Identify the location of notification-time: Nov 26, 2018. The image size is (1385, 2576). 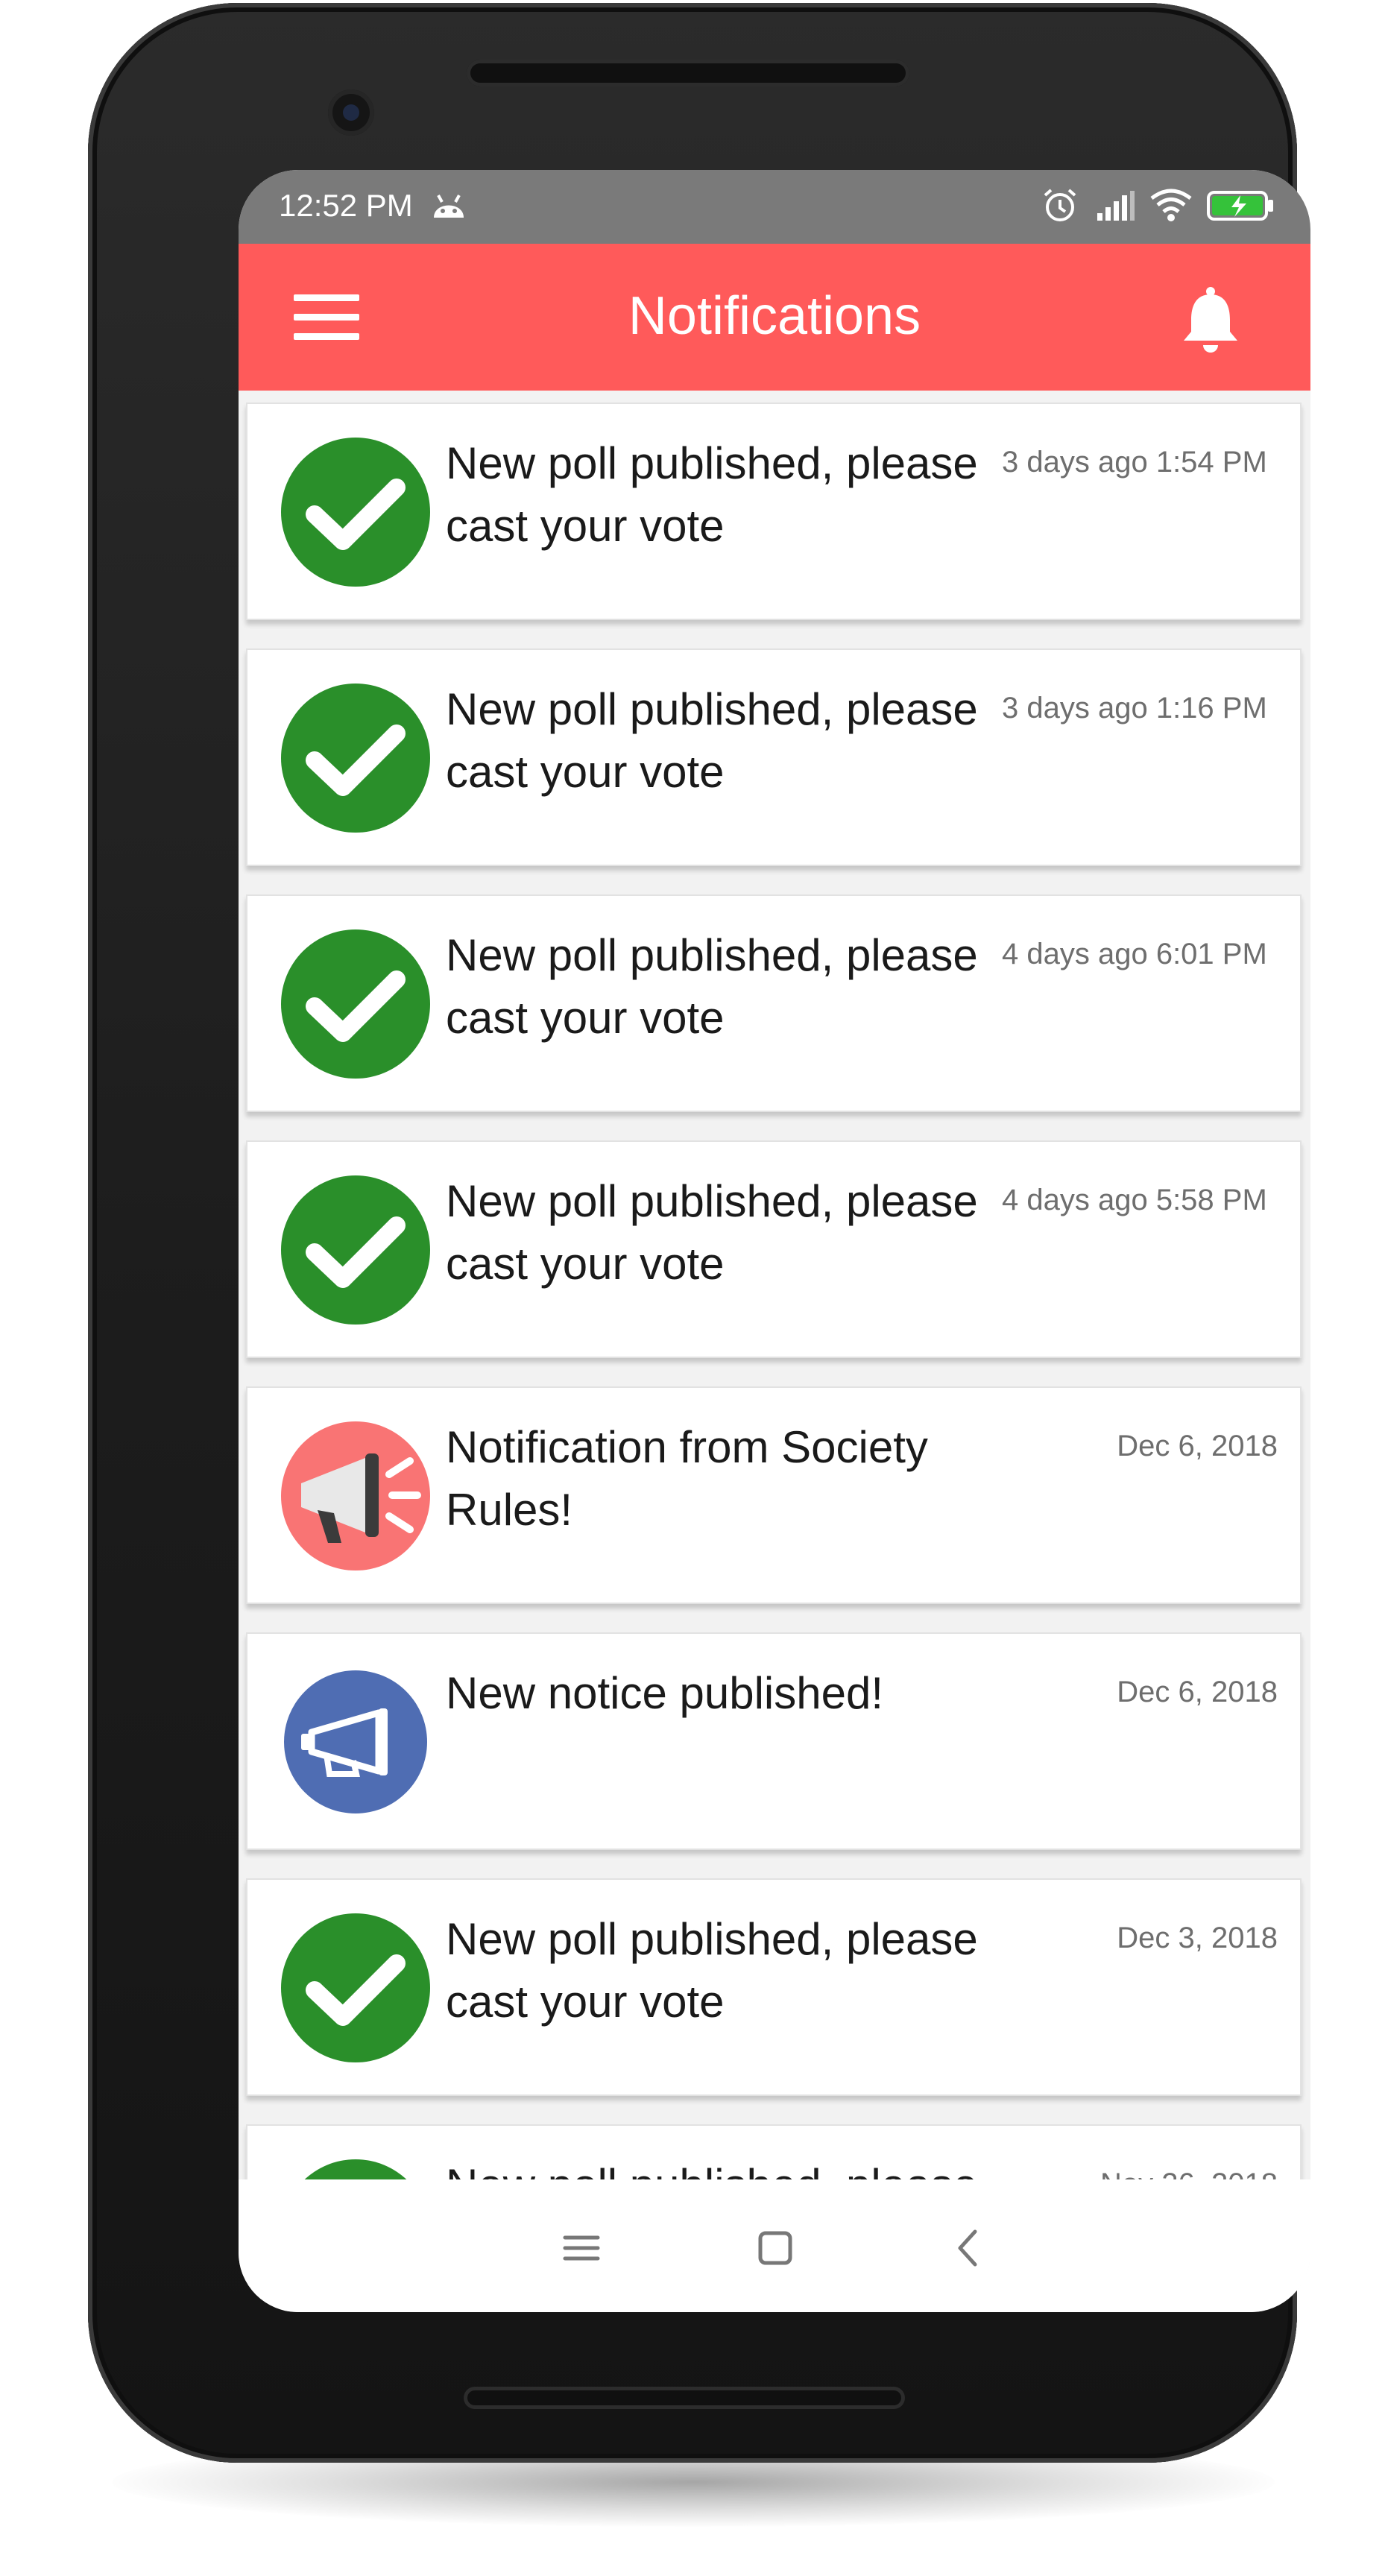
(1166, 2172).